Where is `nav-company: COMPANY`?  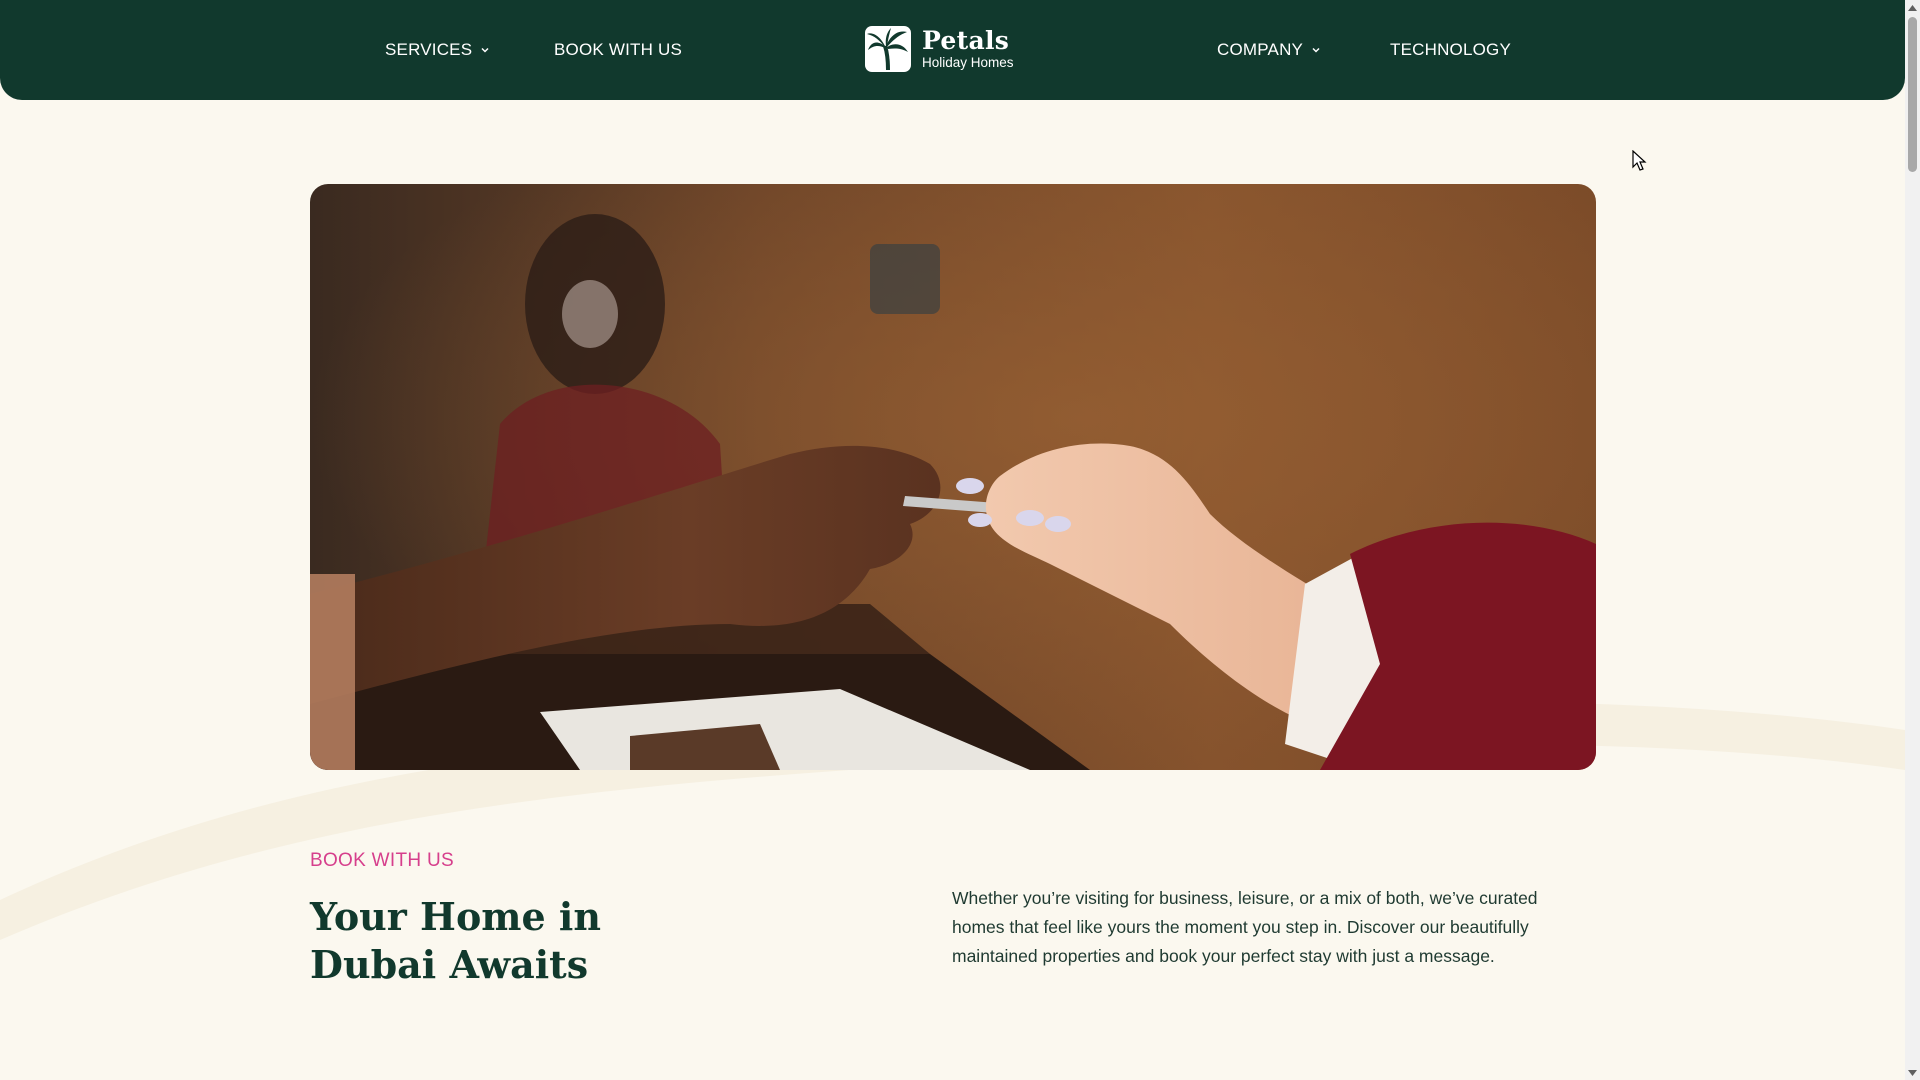
nav-company: COMPANY is located at coordinates (1269, 50).